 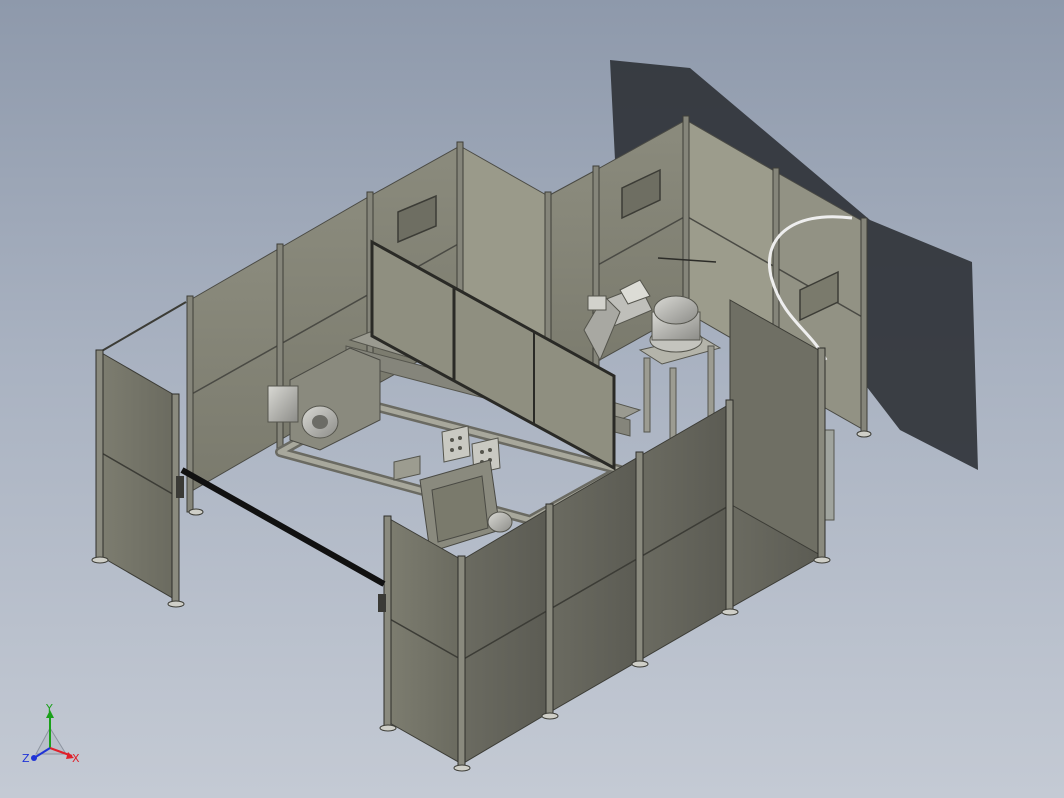 What do you see at coordinates (143, 327) in the screenshot?
I see `panel-top-rail` at bounding box center [143, 327].